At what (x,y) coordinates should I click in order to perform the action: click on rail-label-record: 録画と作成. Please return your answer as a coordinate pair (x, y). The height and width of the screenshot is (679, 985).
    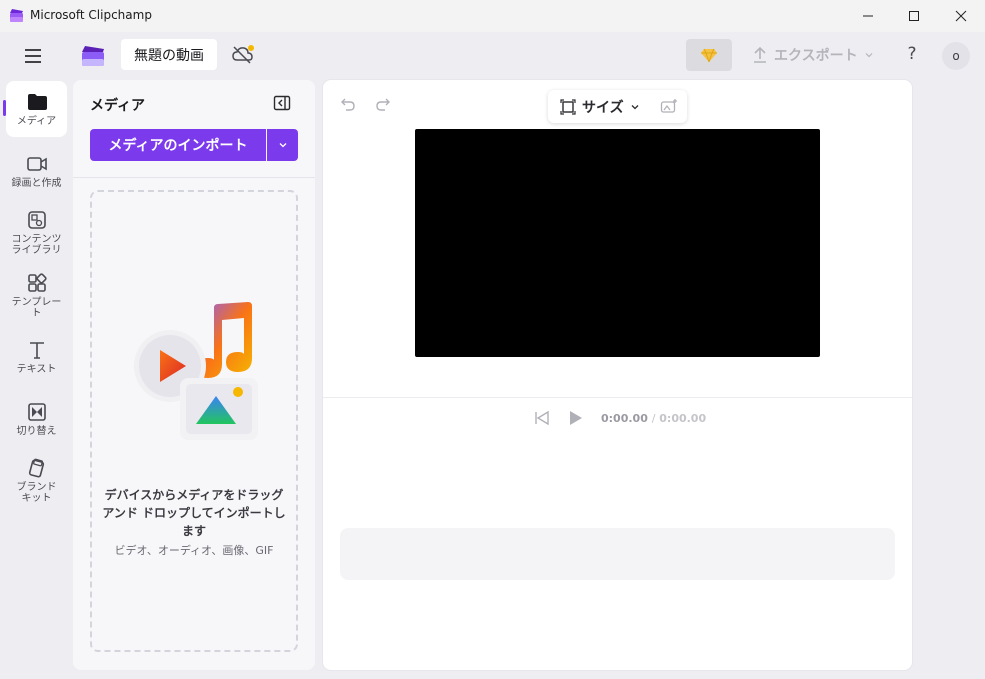
    Looking at the image, I should click on (36, 183).